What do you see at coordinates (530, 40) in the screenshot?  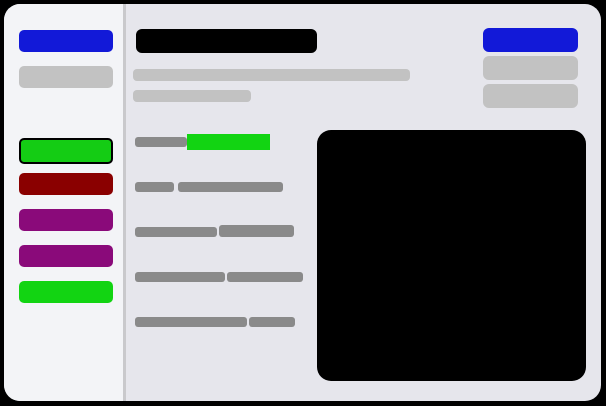 I see `primary-action-button` at bounding box center [530, 40].